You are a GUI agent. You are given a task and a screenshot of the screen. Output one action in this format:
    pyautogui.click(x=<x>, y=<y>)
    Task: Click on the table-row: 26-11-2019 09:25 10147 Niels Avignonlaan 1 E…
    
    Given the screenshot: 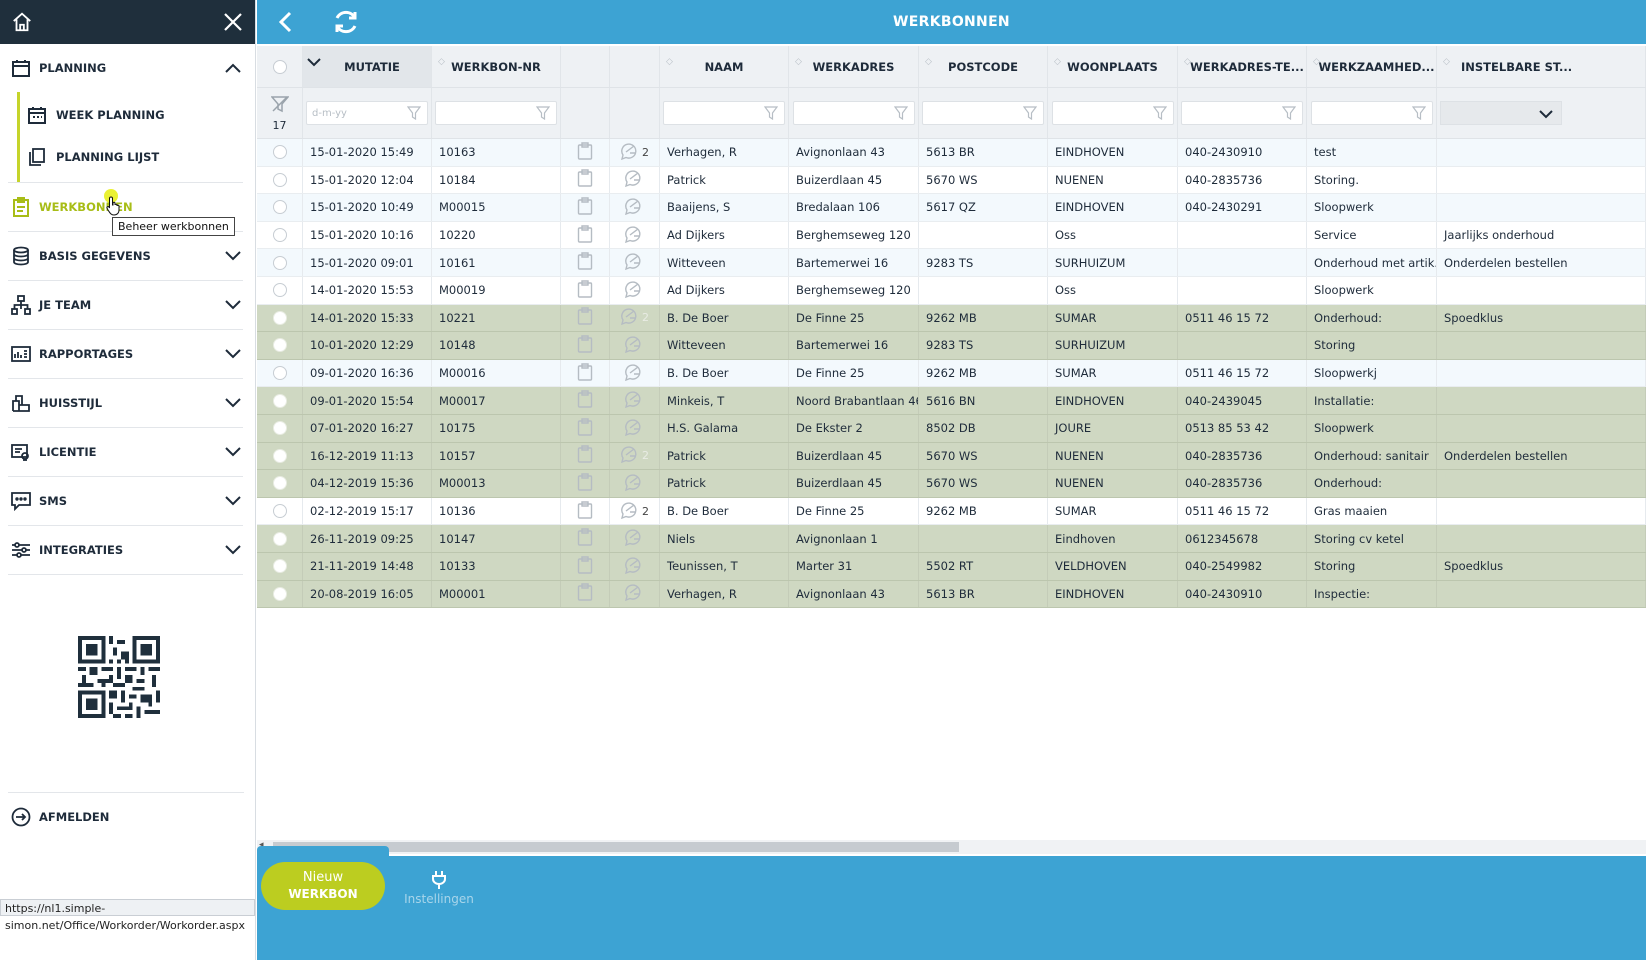 What is the action you would take?
    pyautogui.click(x=951, y=539)
    